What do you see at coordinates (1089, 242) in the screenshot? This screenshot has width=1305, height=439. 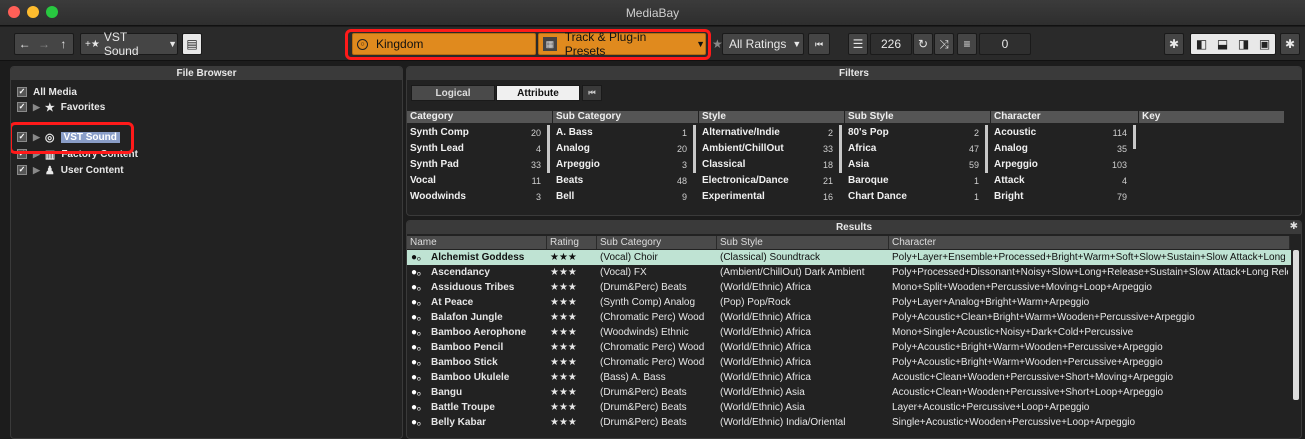 I see `col-header-character: Character` at bounding box center [1089, 242].